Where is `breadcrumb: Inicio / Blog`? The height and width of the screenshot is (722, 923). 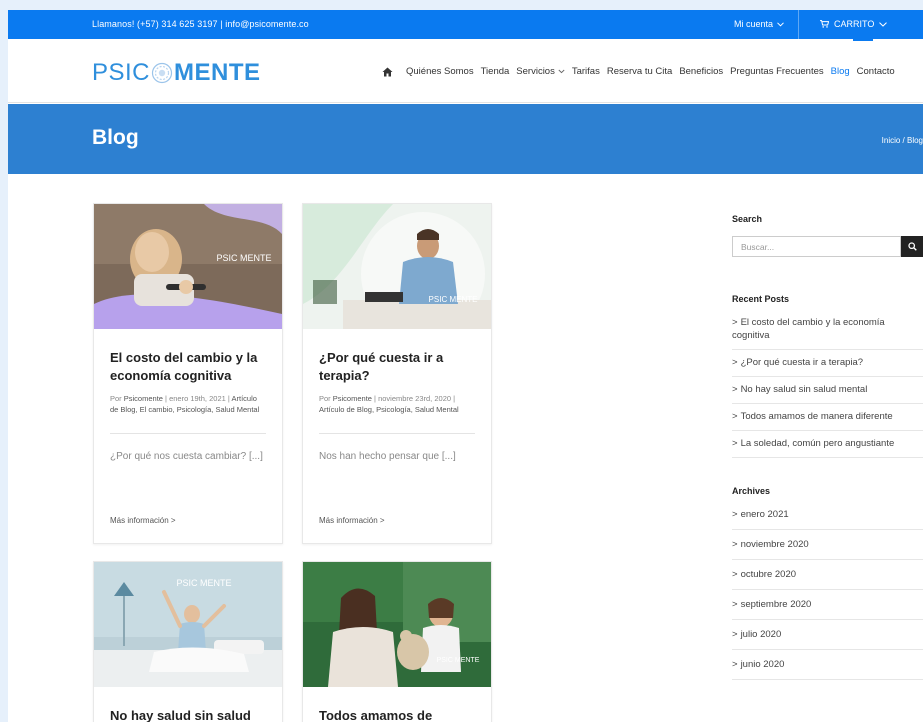
breadcrumb: Inicio / Blog is located at coordinates (902, 140).